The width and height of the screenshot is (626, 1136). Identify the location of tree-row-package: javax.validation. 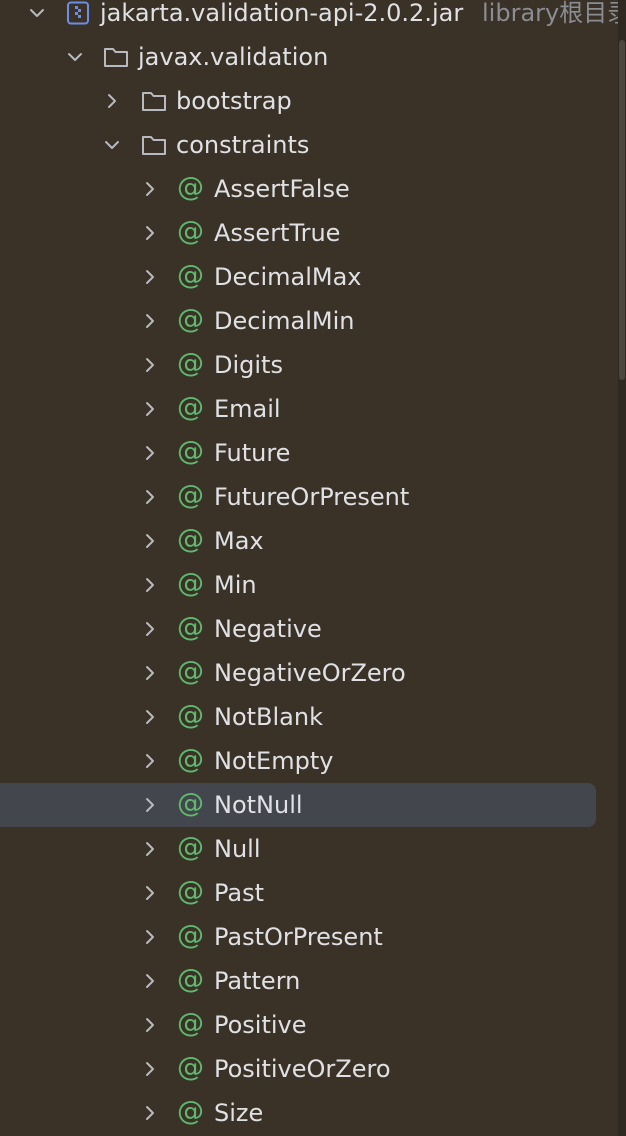
(309, 57).